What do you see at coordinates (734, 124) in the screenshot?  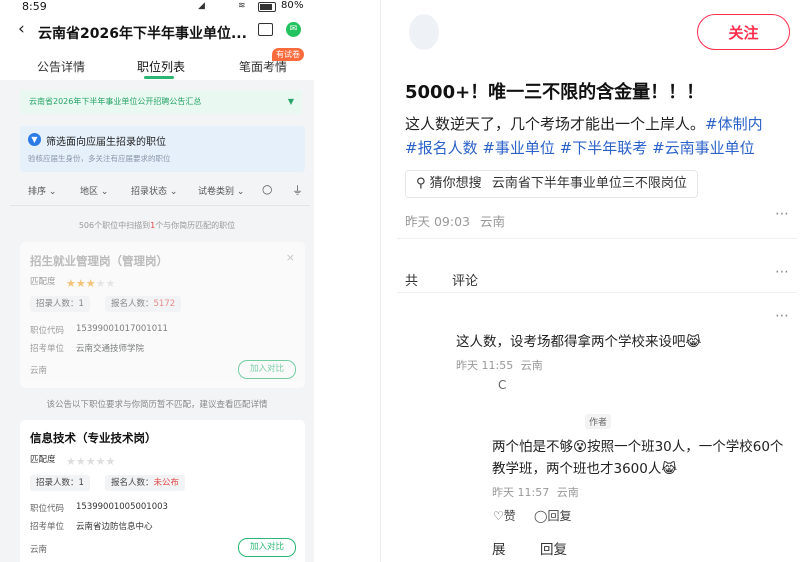 I see `hashtag-link: #体制内` at bounding box center [734, 124].